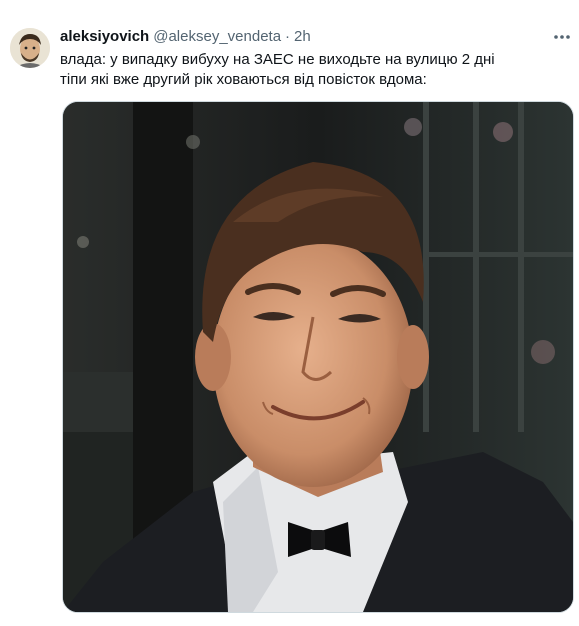 This screenshot has height=626, width=579. What do you see at coordinates (302, 36) in the screenshot?
I see `timestamp: 2h` at bounding box center [302, 36].